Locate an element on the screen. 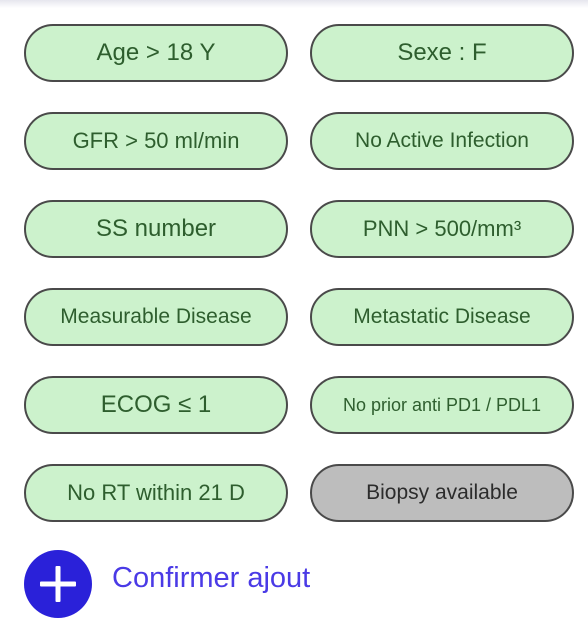 This screenshot has height=624, width=588. plus-circle-icon is located at coordinates (58, 584).